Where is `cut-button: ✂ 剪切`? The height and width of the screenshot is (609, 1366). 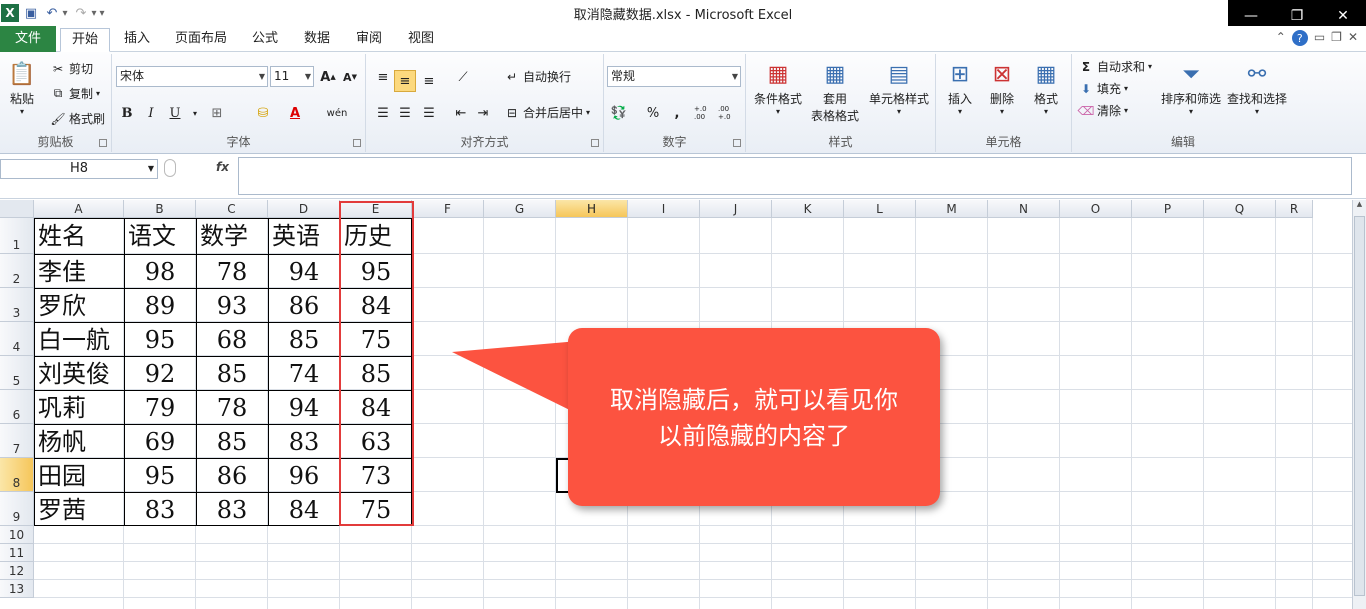
cut-button: ✂ 剪切 is located at coordinates (71, 68).